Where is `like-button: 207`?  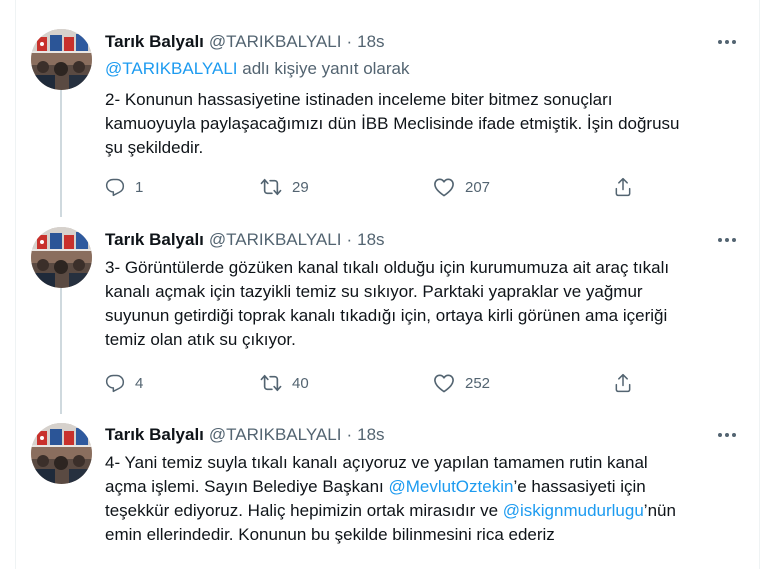
like-button: 207 is located at coordinates (461, 187).